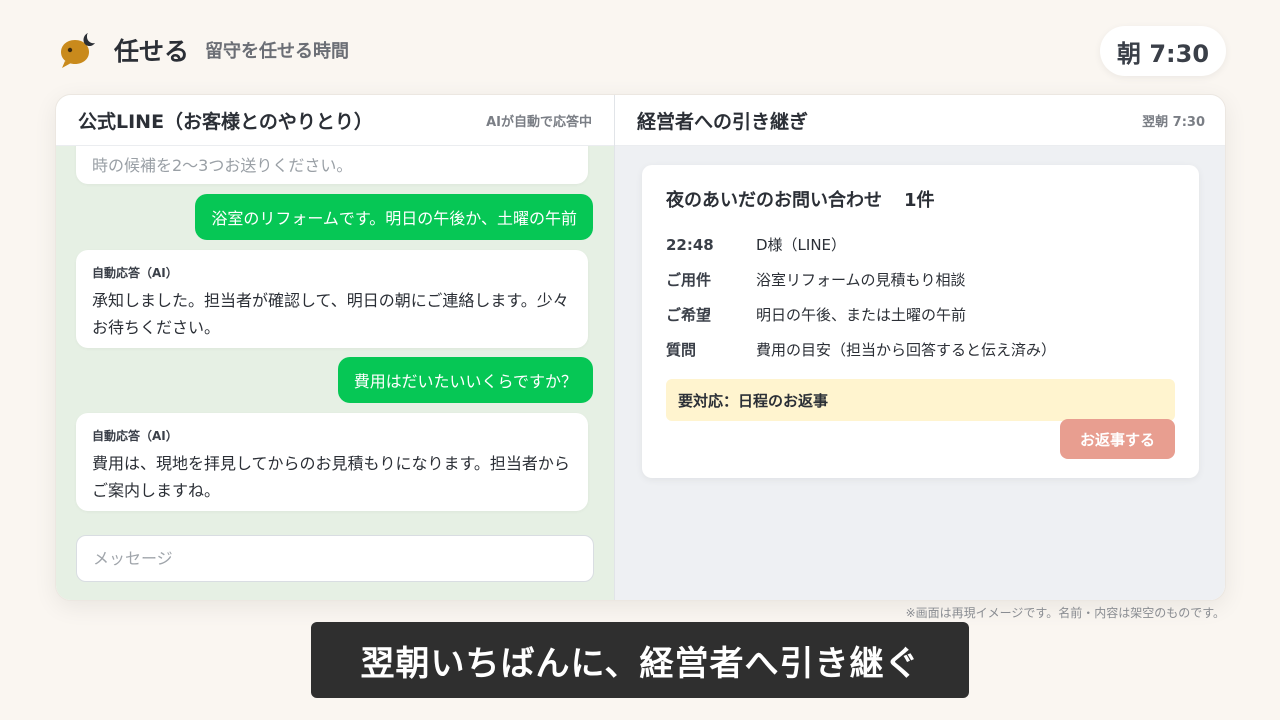  I want to click on summary-heading: 夜のあいだのお問い合わせ 1件, so click(920, 199).